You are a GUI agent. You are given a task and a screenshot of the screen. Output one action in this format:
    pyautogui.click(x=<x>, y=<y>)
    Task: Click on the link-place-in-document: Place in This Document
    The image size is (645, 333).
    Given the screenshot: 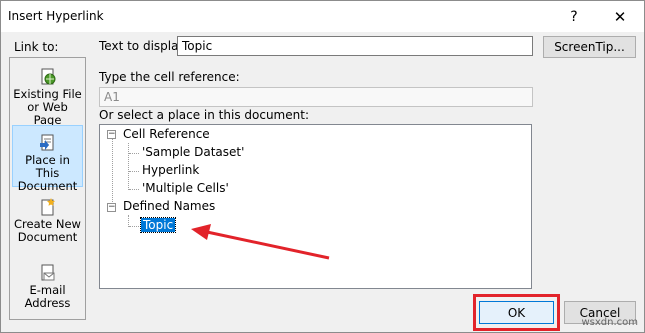 What is the action you would take?
    pyautogui.click(x=47, y=159)
    